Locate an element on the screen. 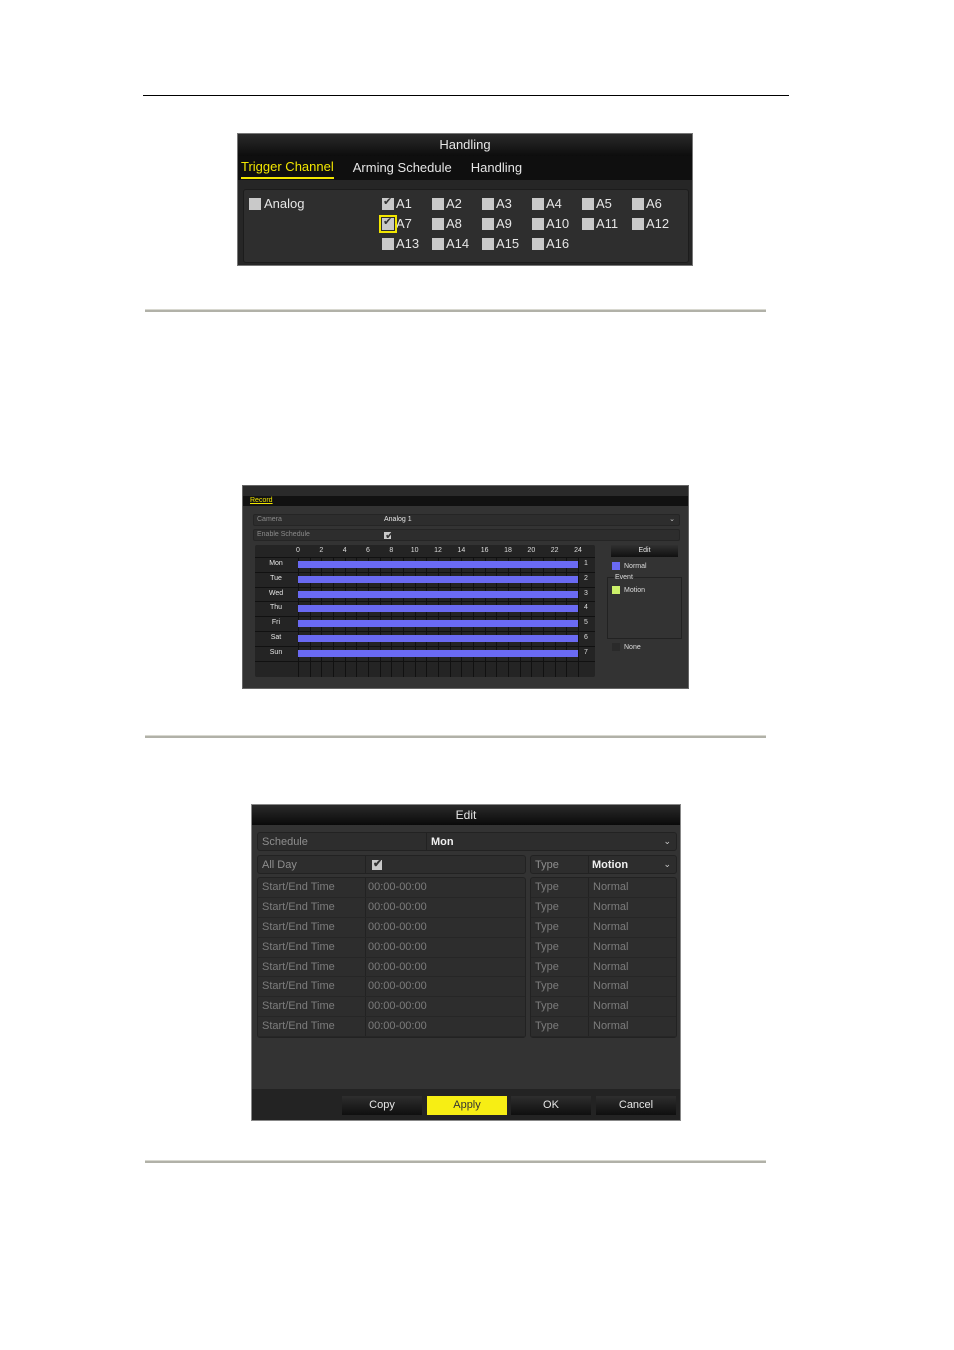 The height and width of the screenshot is (1350, 954). schedule-select: Schedule Mon ⌄ is located at coordinates (467, 841).